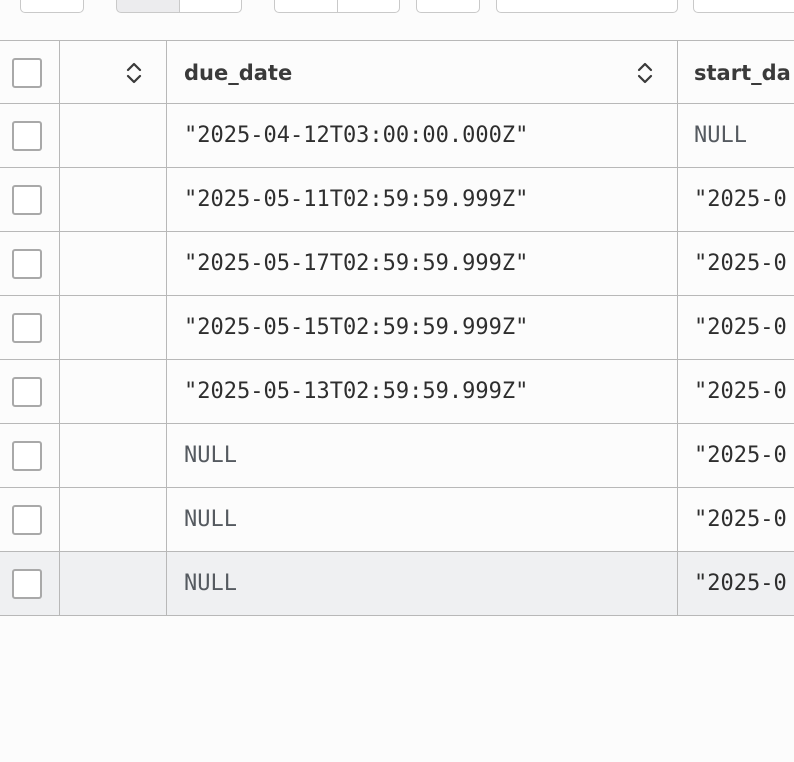 This screenshot has height=762, width=794. What do you see at coordinates (422, 72) in the screenshot?
I see `header-due-date: due_date` at bounding box center [422, 72].